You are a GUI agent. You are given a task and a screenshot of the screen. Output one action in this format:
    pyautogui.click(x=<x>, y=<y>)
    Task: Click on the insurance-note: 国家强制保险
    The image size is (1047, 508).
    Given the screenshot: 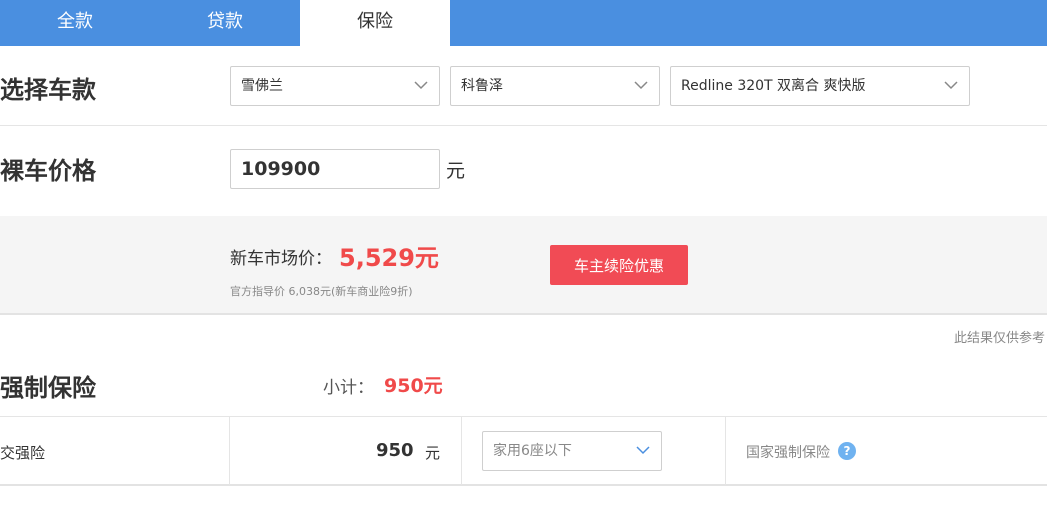 What is the action you would take?
    pyautogui.click(x=788, y=453)
    